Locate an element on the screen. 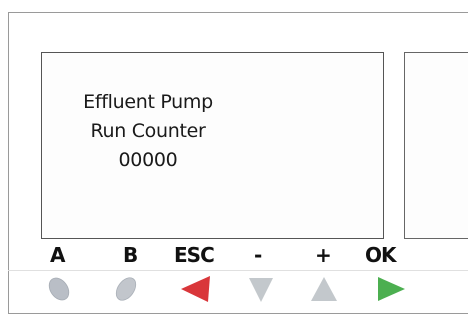 The image size is (468, 321). lcd-line-value: 00000 is located at coordinates (148, 160).